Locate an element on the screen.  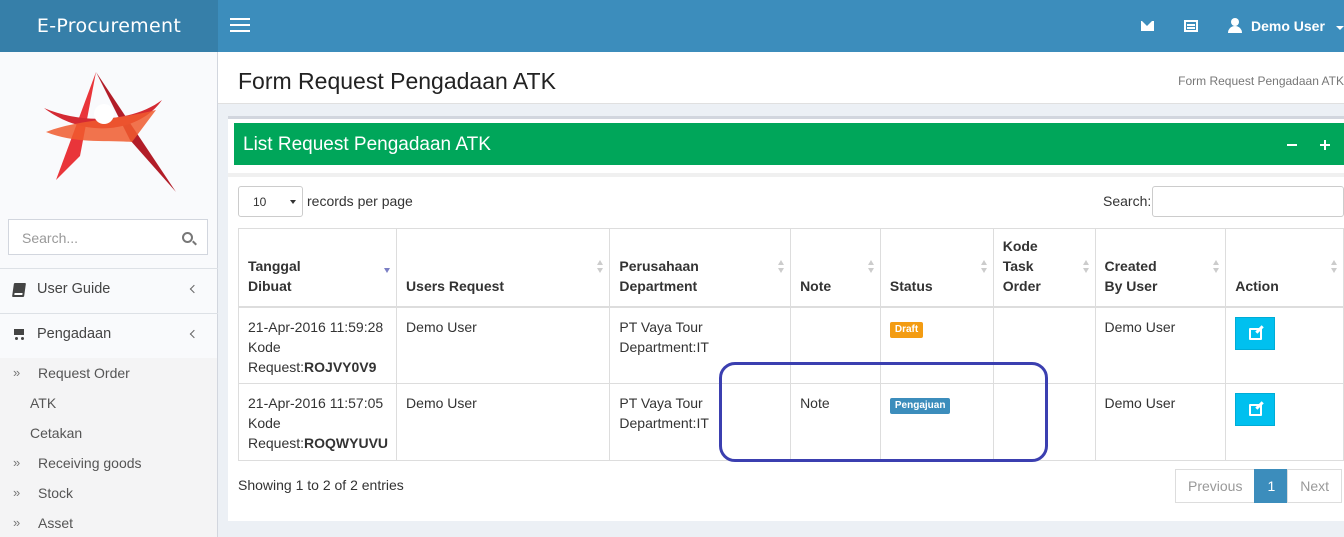
page-length-value: 10 is located at coordinates (260, 202).